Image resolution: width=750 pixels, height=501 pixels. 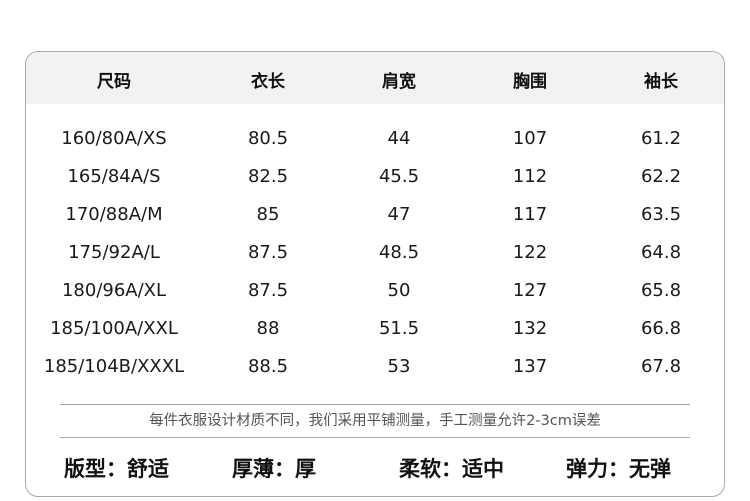 I want to click on fabric-attributes: 版型：舒适 厚薄：厚 柔软：适中 弹力：无弹, so click(x=375, y=468).